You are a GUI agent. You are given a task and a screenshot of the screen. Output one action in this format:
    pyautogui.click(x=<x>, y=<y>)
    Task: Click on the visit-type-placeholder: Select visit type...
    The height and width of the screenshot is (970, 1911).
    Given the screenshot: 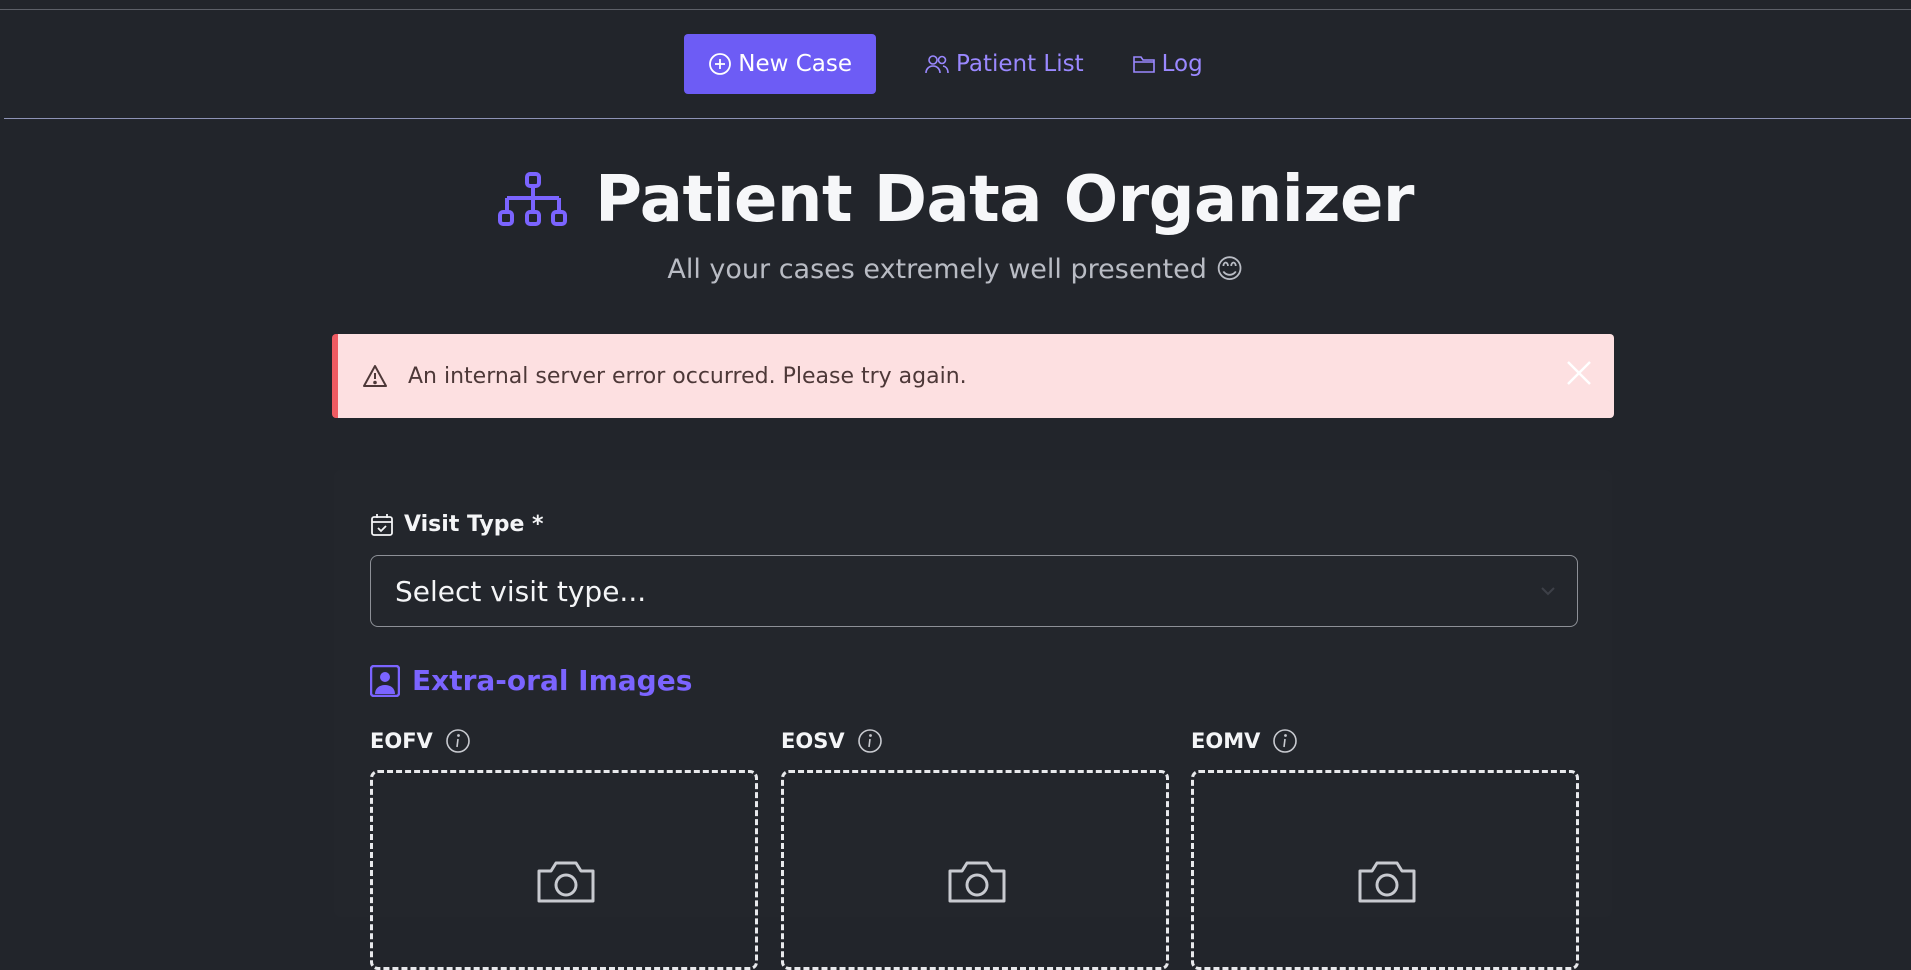 What is the action you would take?
    pyautogui.click(x=521, y=591)
    